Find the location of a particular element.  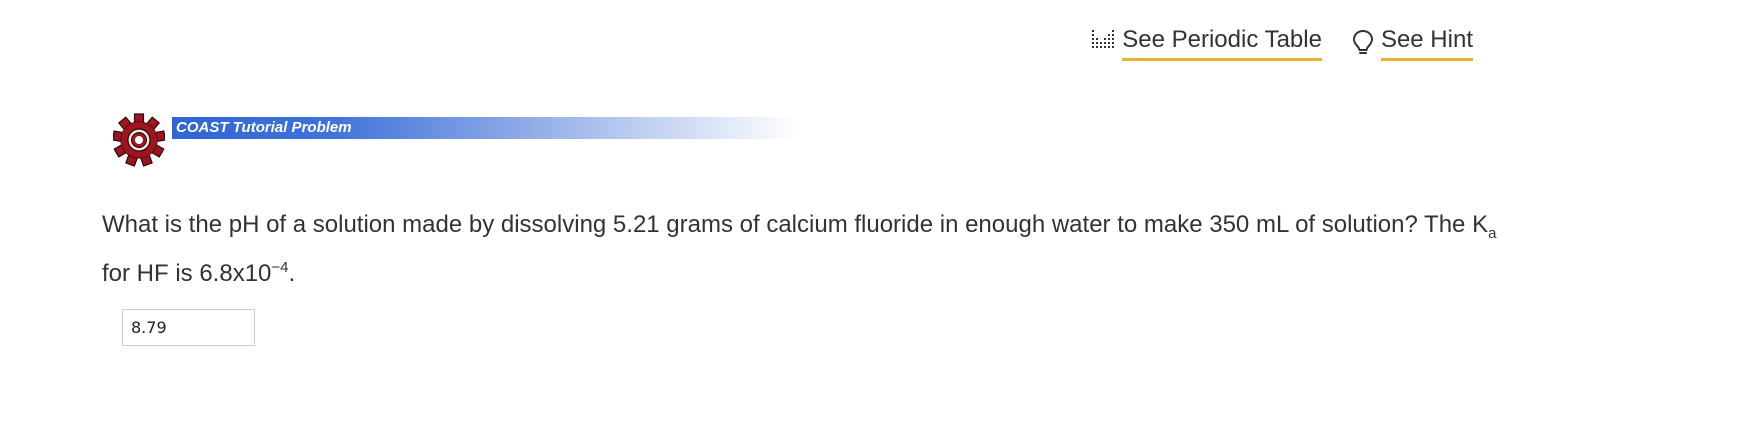

top-links: See Periodic Table See Hint is located at coordinates (1282, 43).